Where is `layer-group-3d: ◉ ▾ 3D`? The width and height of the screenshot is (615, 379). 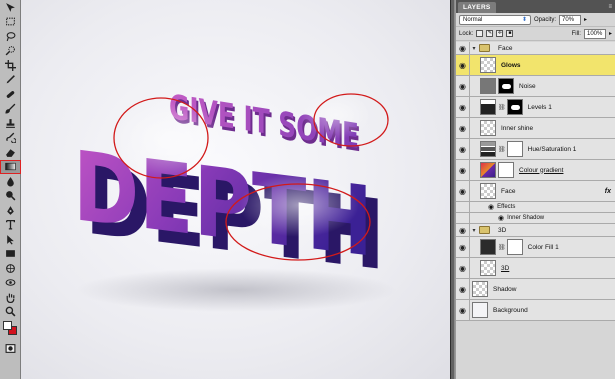
layer-group-3d: ◉ ▾ 3D is located at coordinates (535, 230).